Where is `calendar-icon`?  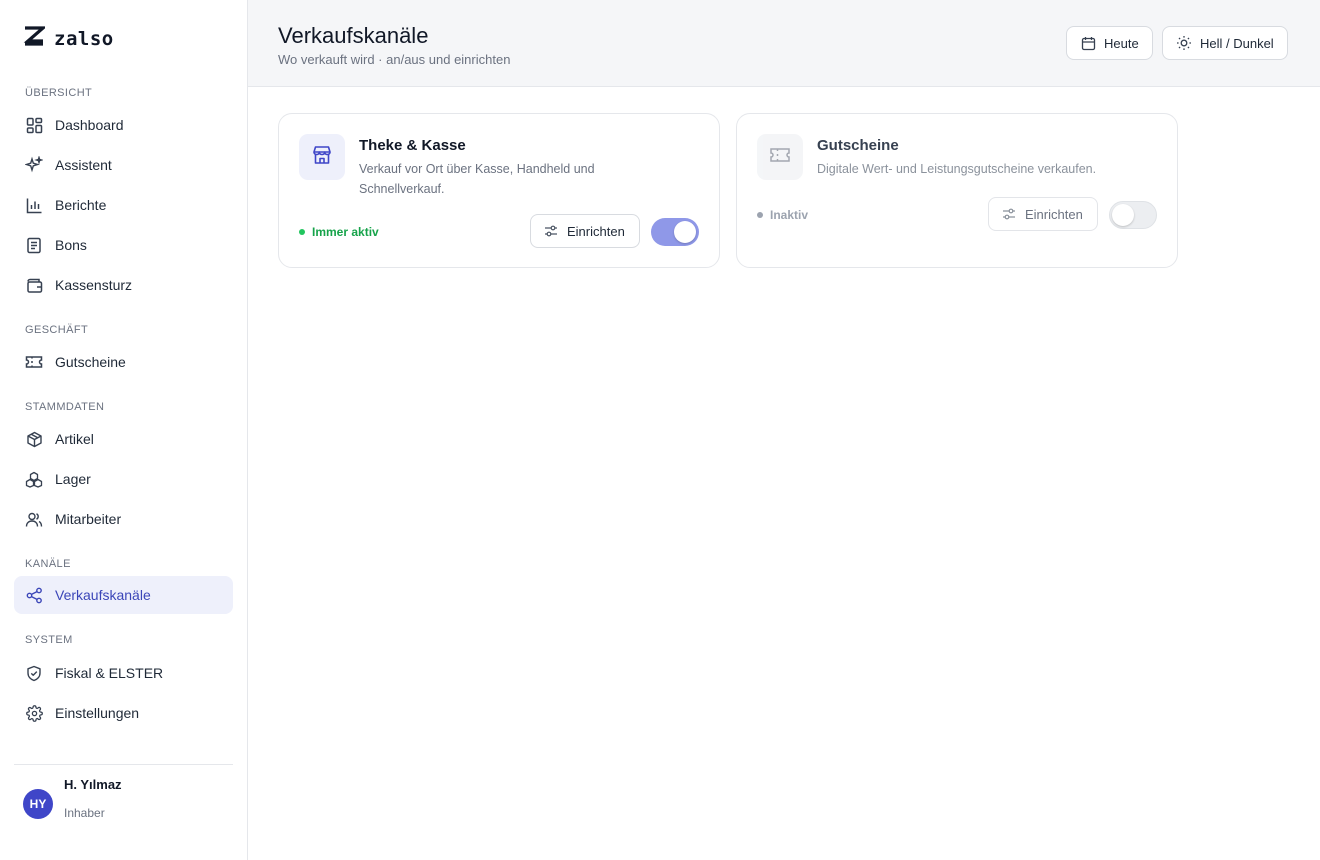
calendar-icon is located at coordinates (1088, 43).